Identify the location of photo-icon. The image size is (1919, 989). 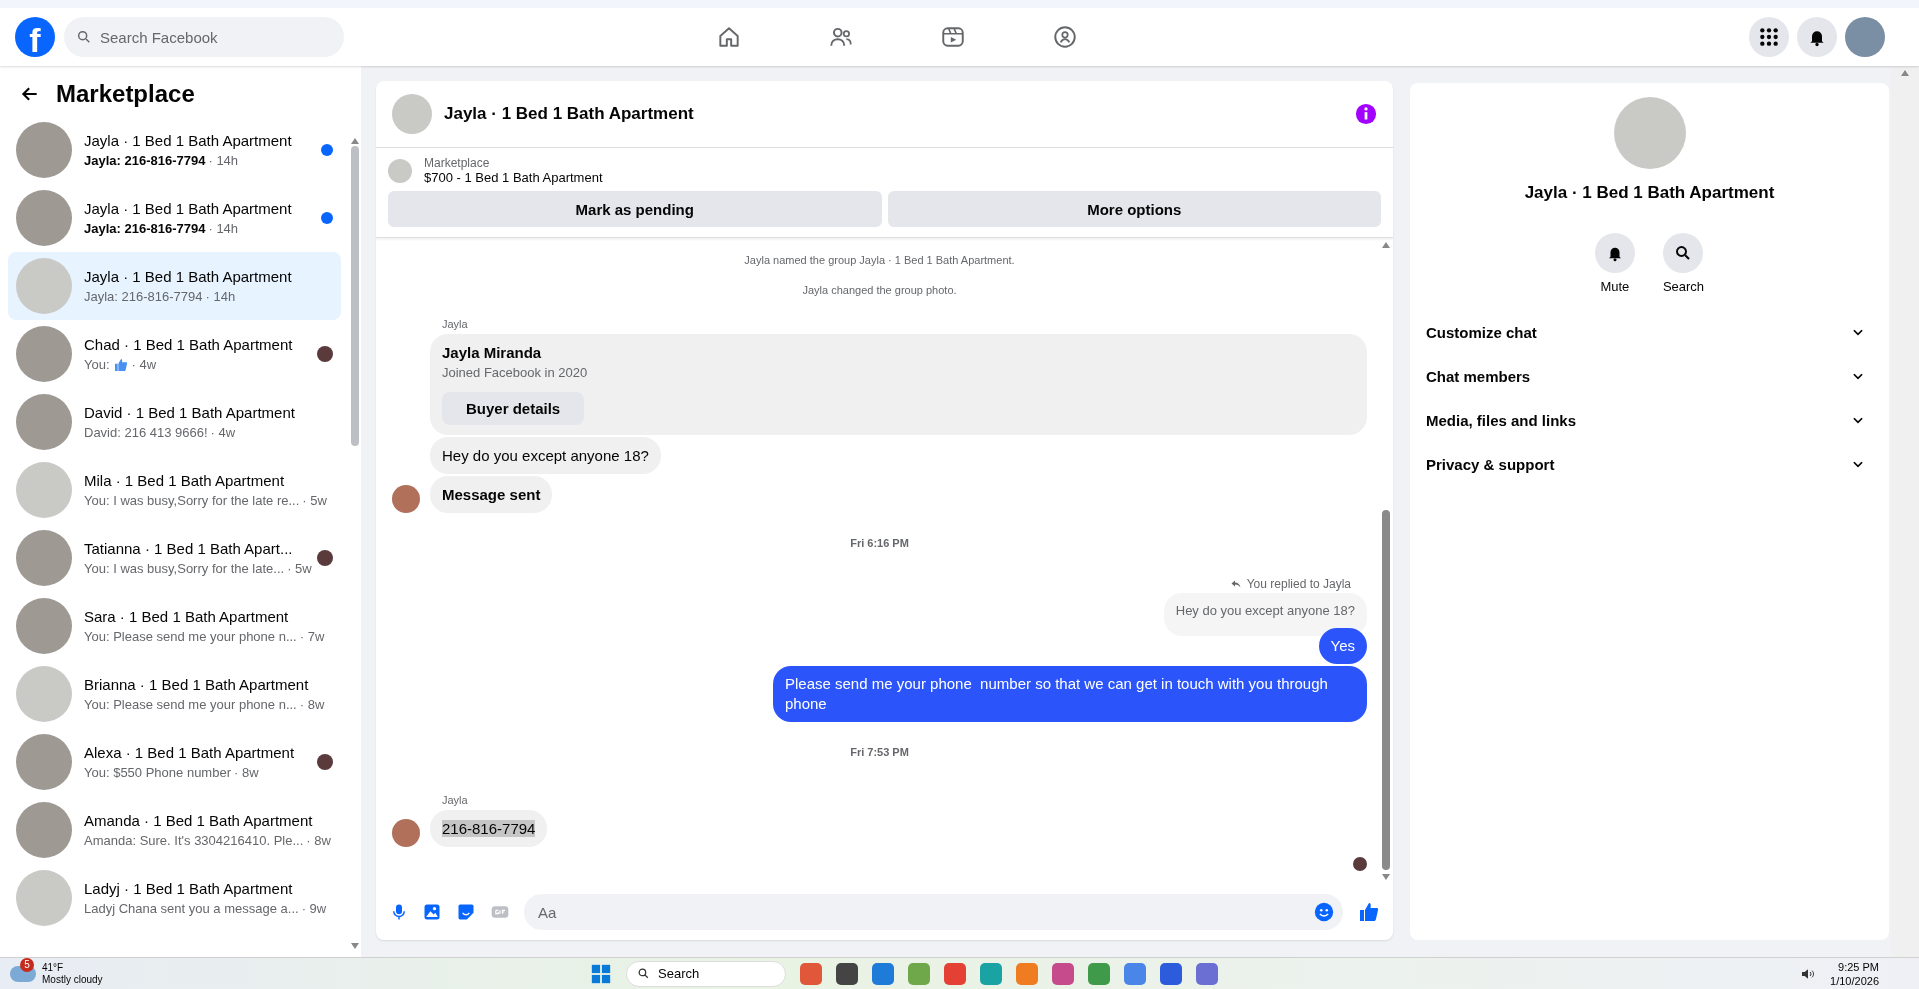
(432, 912).